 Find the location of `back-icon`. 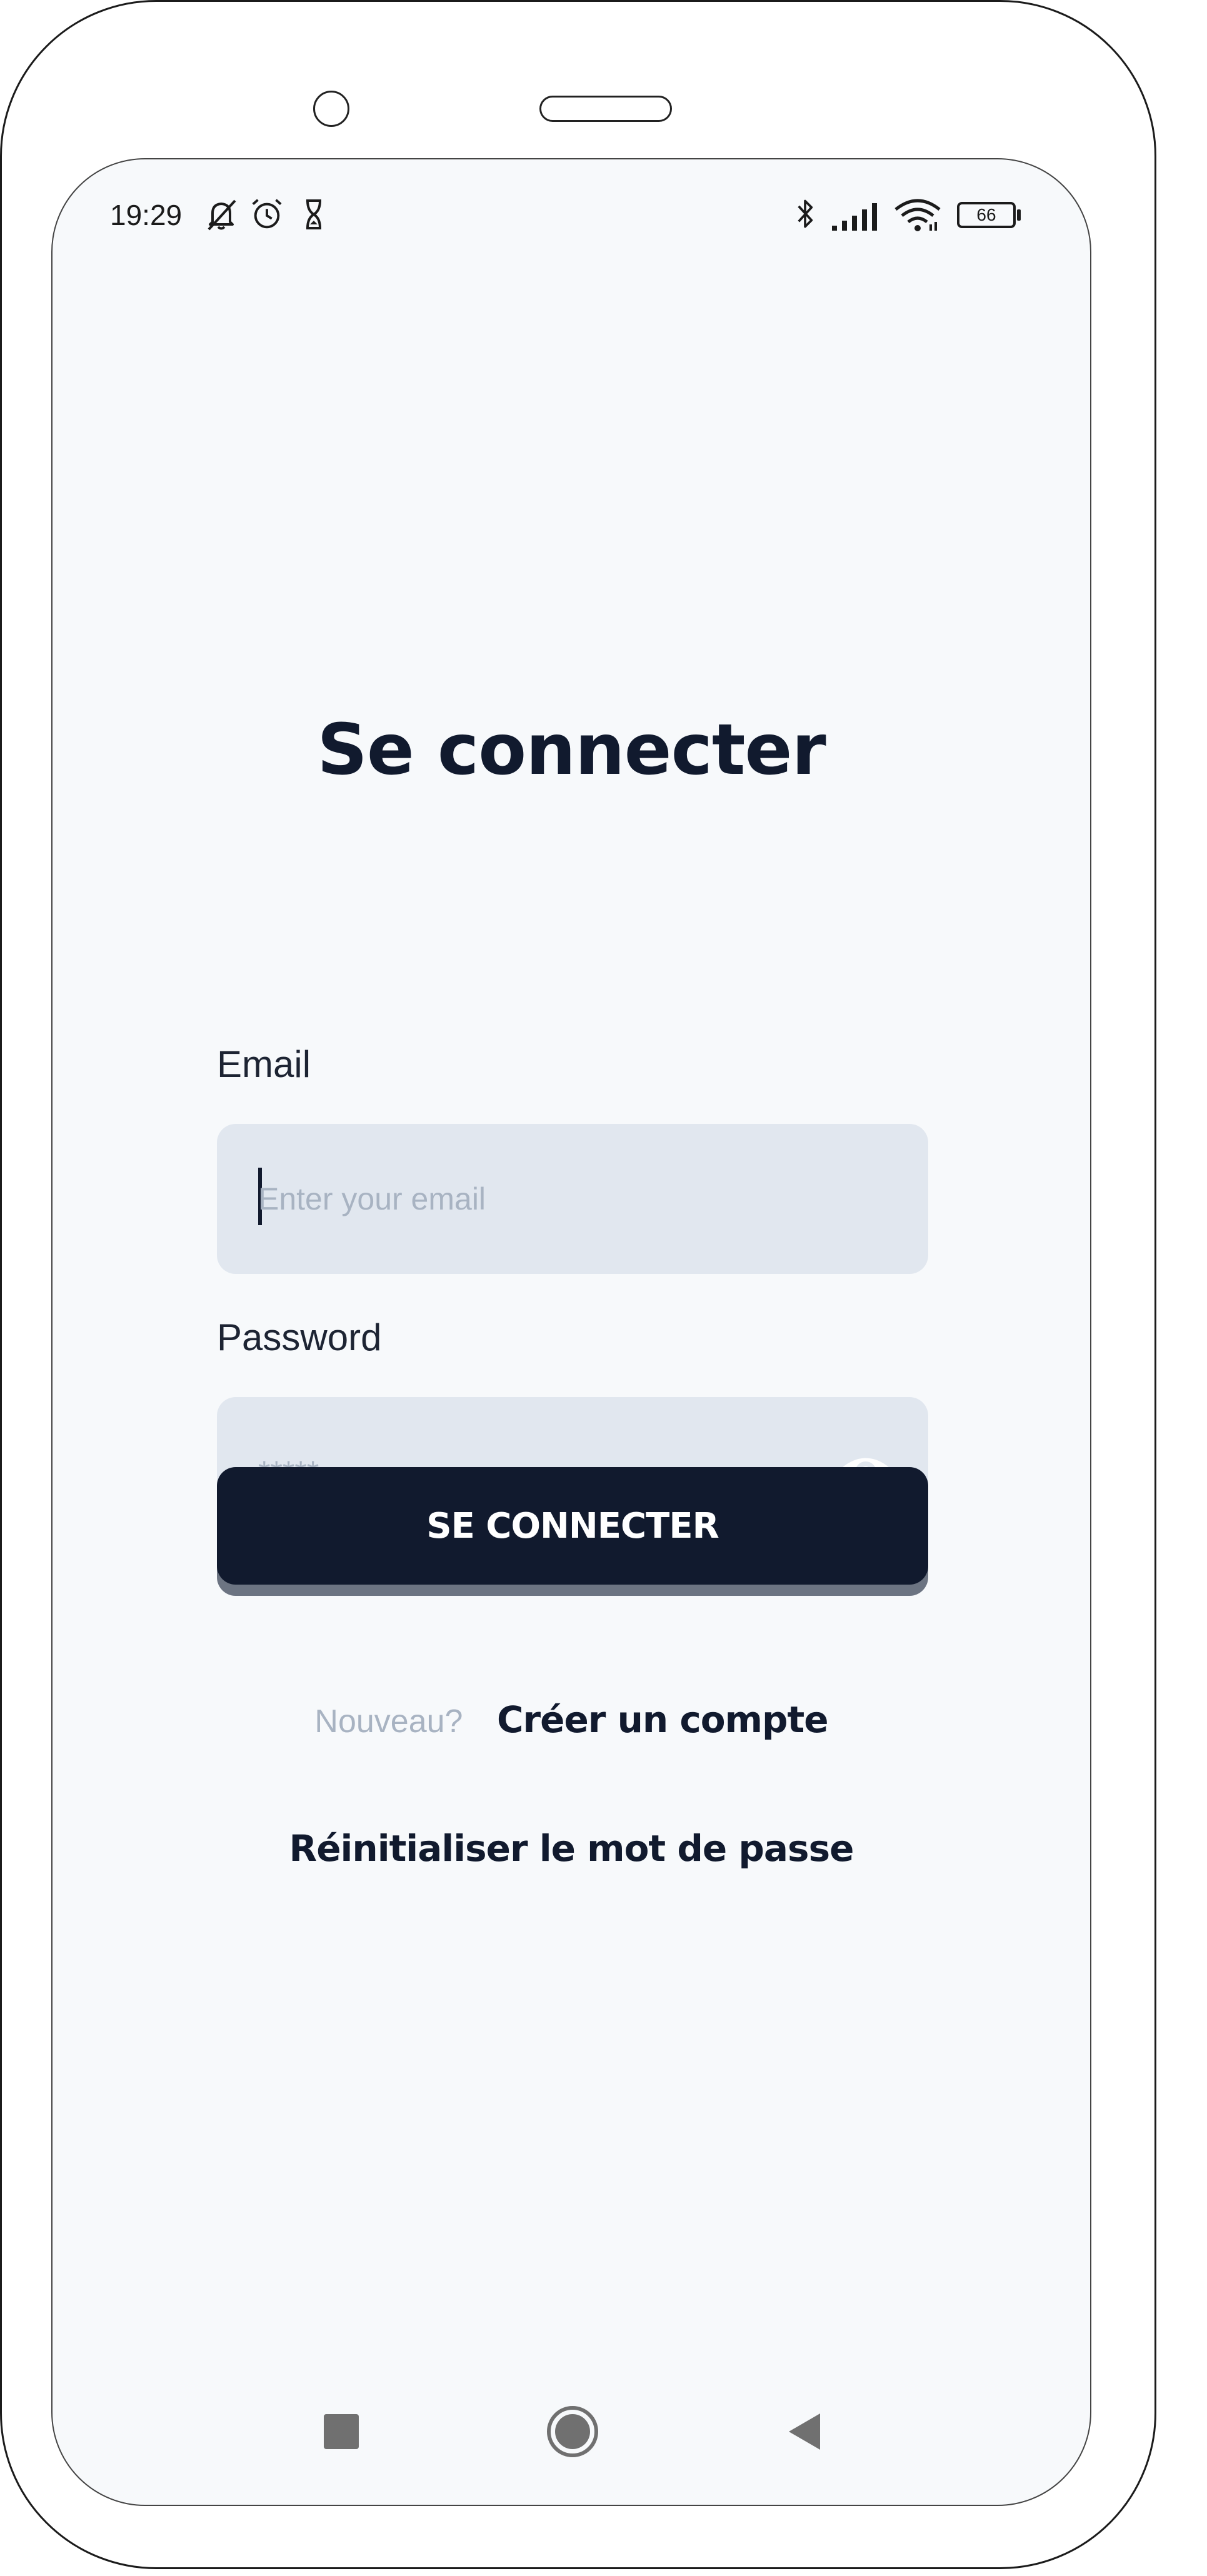

back-icon is located at coordinates (805, 2431).